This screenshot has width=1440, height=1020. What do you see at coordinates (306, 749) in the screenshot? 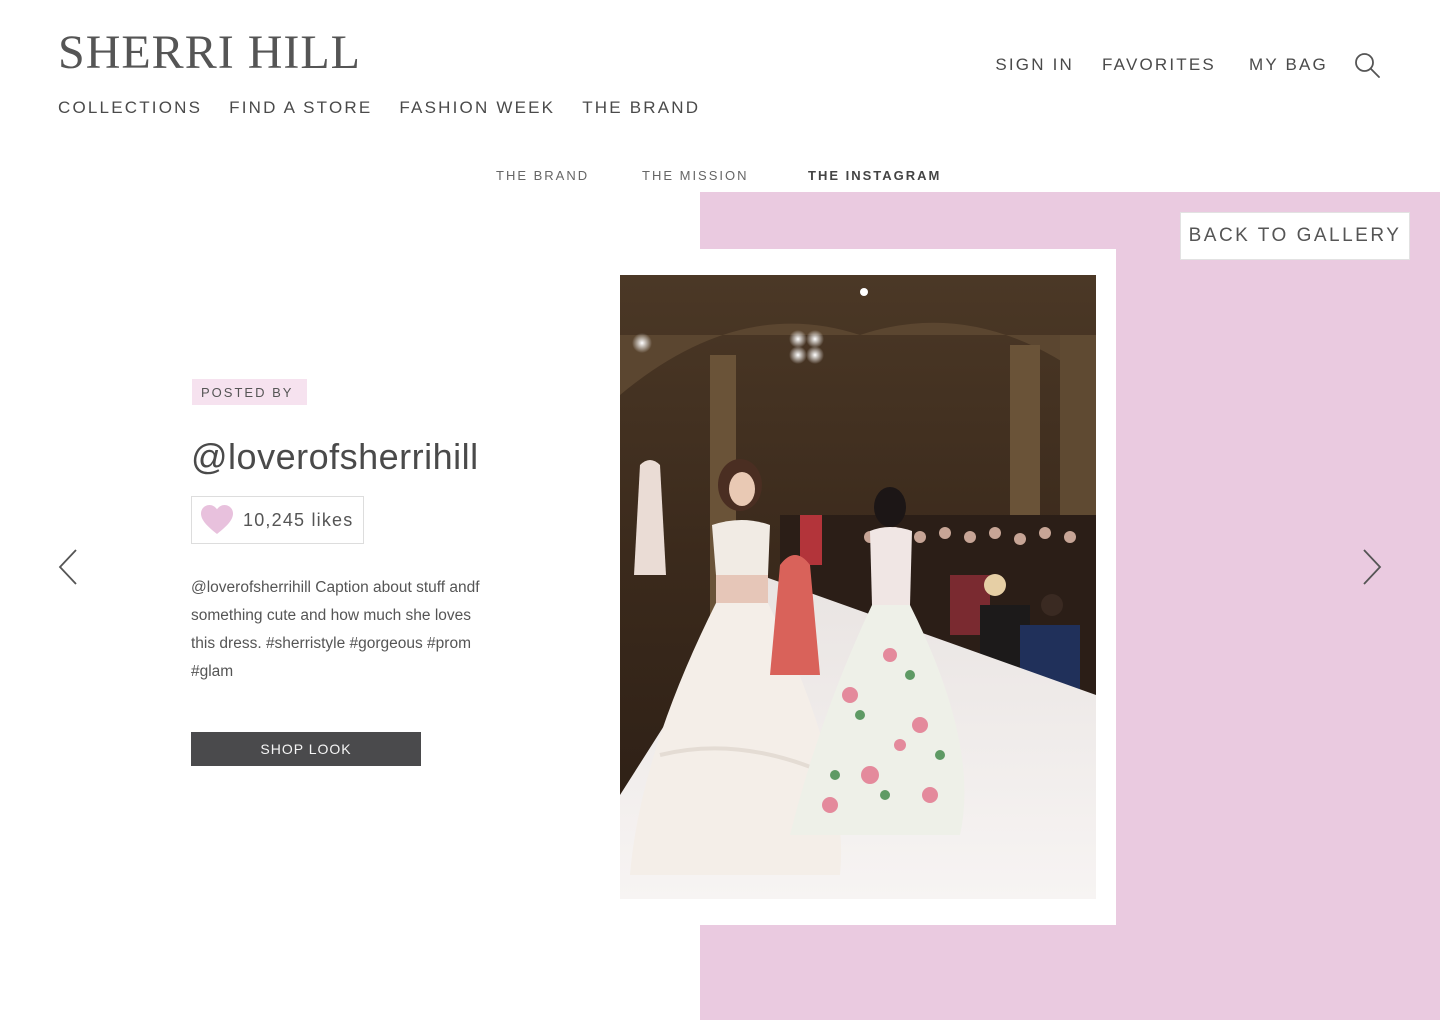
I see `shop-look-button: SHOP LOOK` at bounding box center [306, 749].